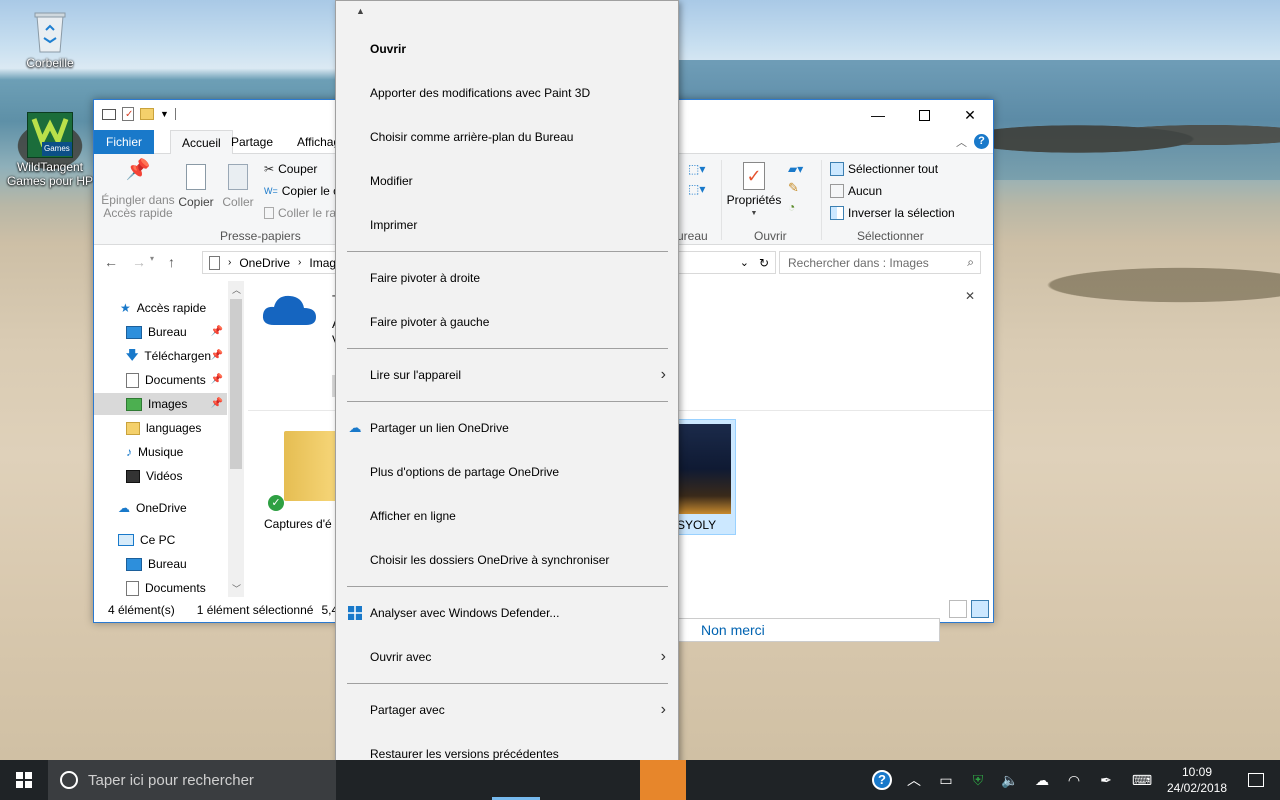  What do you see at coordinates (1197, 780) in the screenshot?
I see `clock: 10:09 24/02/2018` at bounding box center [1197, 780].